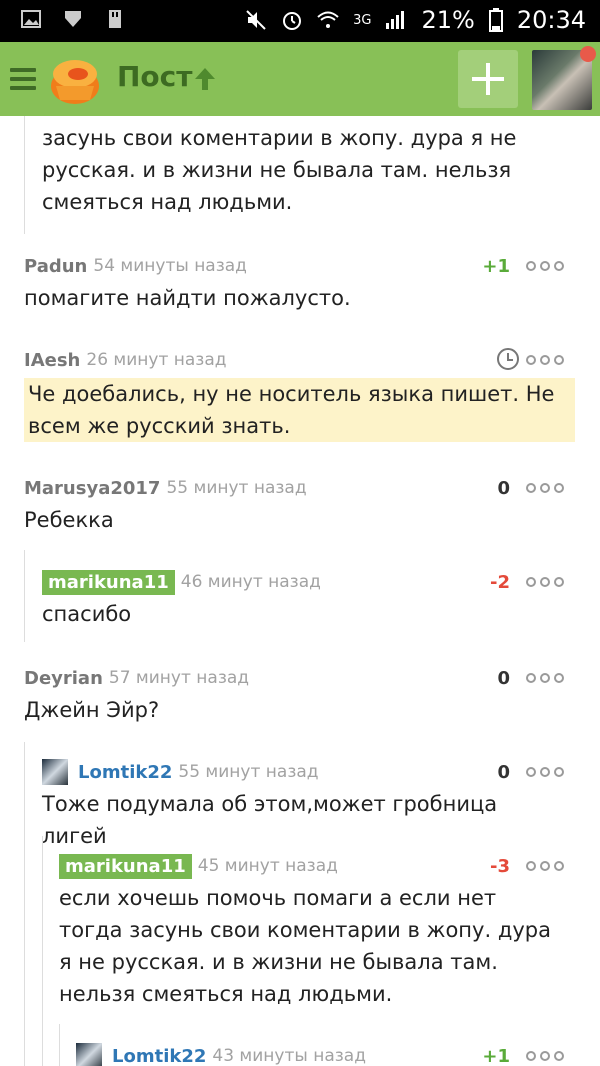 This screenshot has width=600, height=1066. What do you see at coordinates (267, 866) in the screenshot?
I see `comment-time: 45 минут назад` at bounding box center [267, 866].